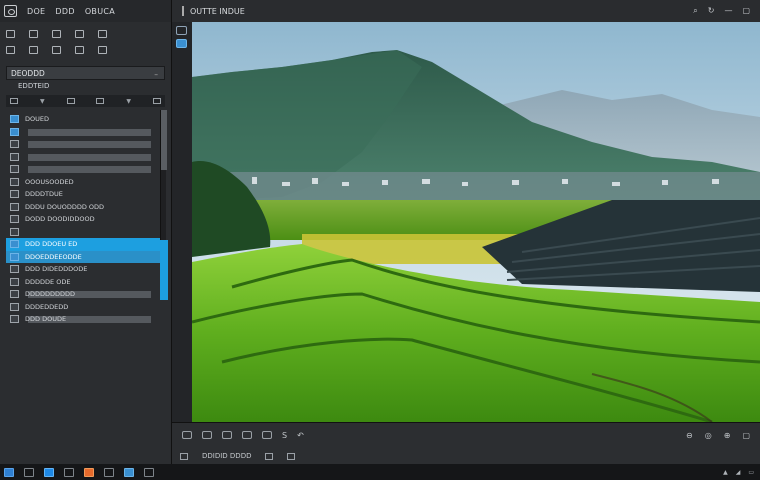  Describe the element at coordinates (70, 101) in the screenshot. I see `group-icon` at that location.